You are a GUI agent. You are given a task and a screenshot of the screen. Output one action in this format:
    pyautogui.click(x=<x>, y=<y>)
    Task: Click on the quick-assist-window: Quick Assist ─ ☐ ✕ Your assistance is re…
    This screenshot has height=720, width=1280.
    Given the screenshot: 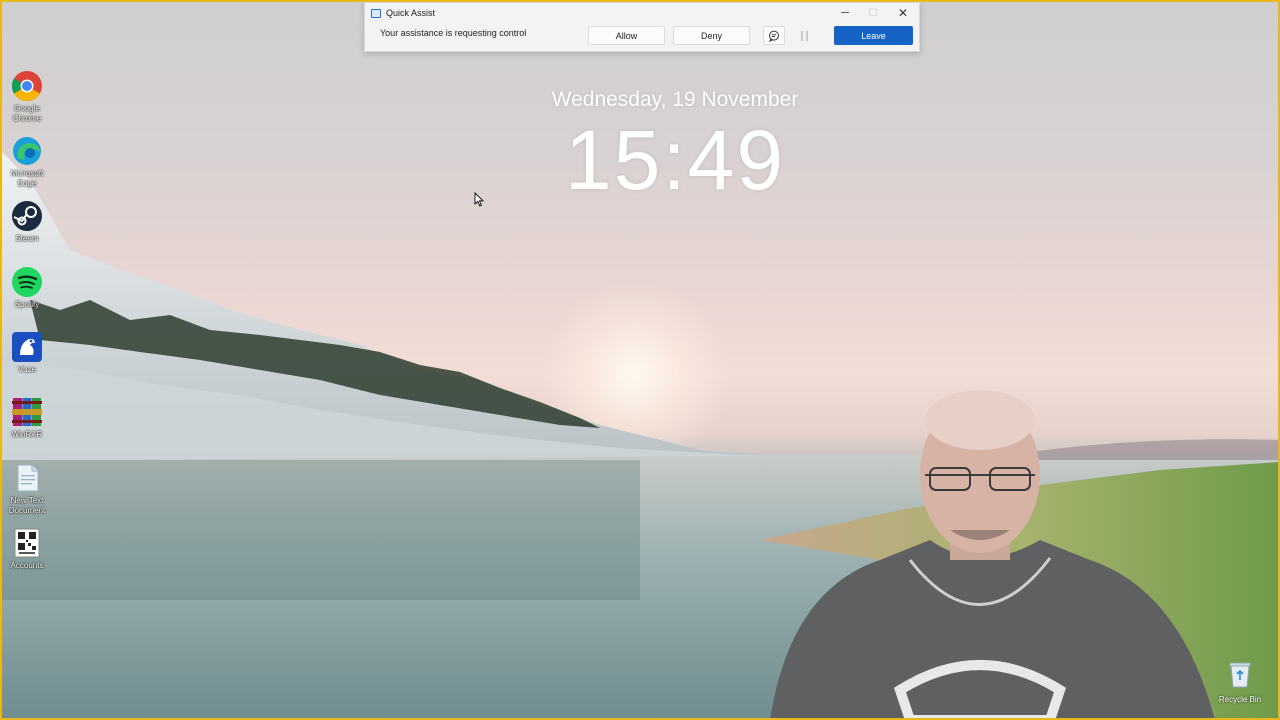 What is the action you would take?
    pyautogui.click(x=642, y=27)
    